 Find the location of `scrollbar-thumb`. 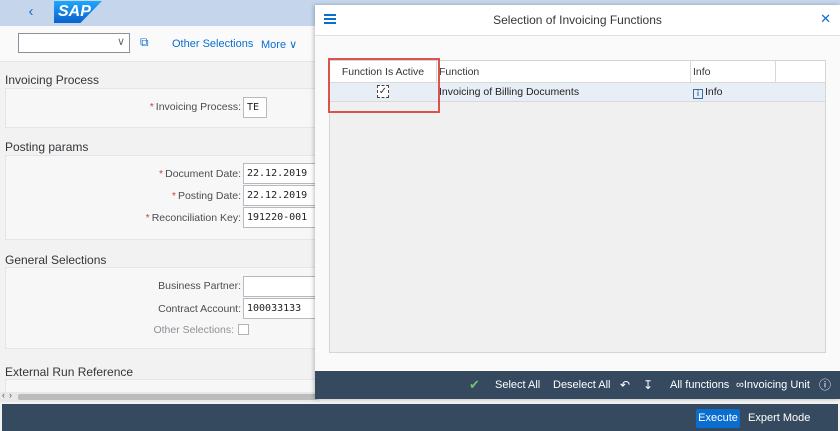

scrollbar-thumb is located at coordinates (168, 397).